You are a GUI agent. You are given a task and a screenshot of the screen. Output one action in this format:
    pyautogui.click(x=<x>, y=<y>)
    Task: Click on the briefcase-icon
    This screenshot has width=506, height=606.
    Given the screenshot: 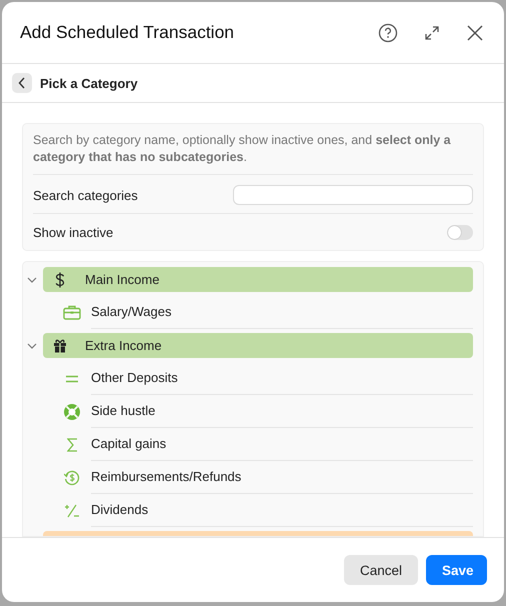 What is the action you would take?
    pyautogui.click(x=72, y=312)
    